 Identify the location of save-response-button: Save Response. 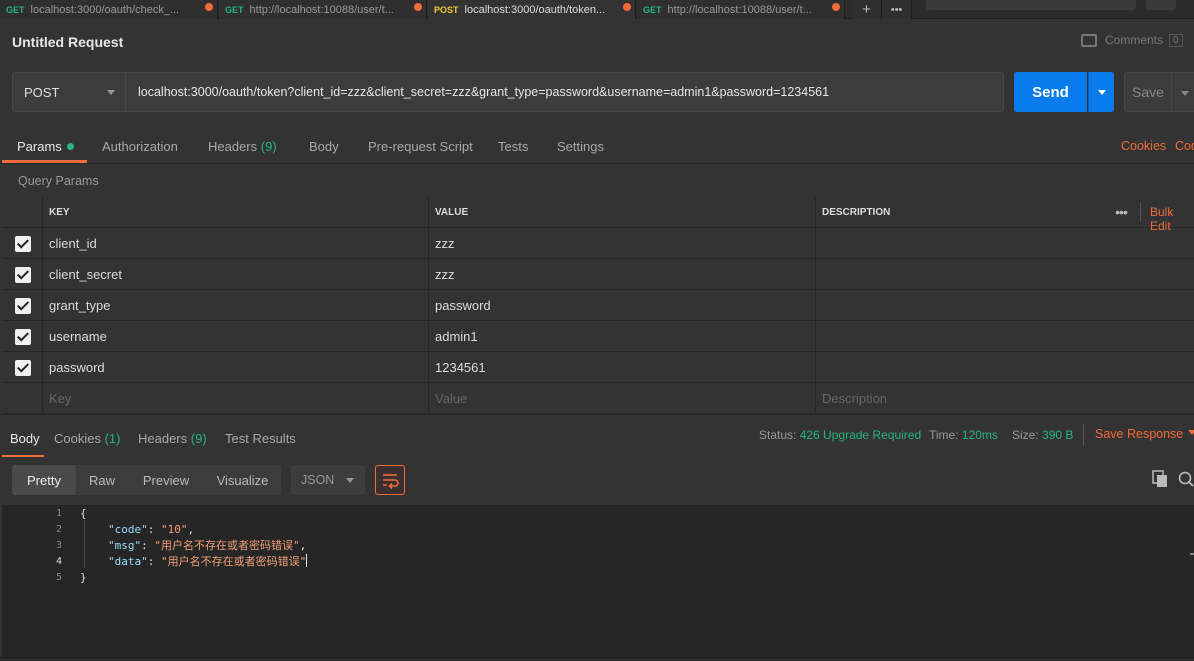
(1139, 434).